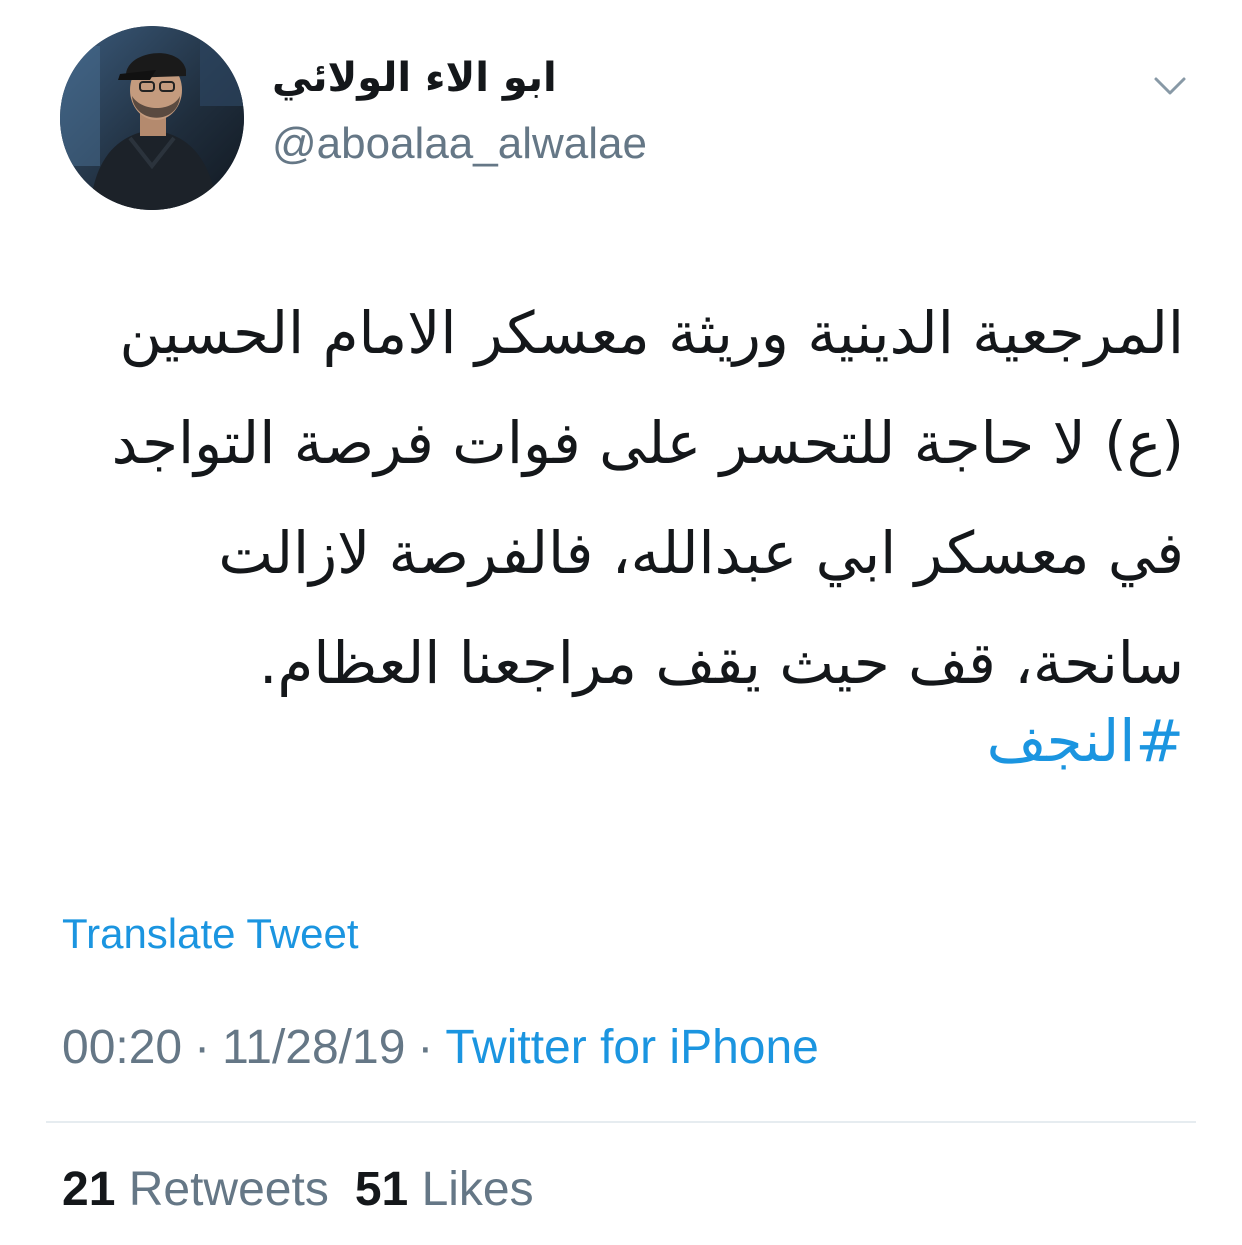 The image size is (1242, 1245). I want to click on tweet-source-link: Twitter for iPhone, so click(632, 1047).